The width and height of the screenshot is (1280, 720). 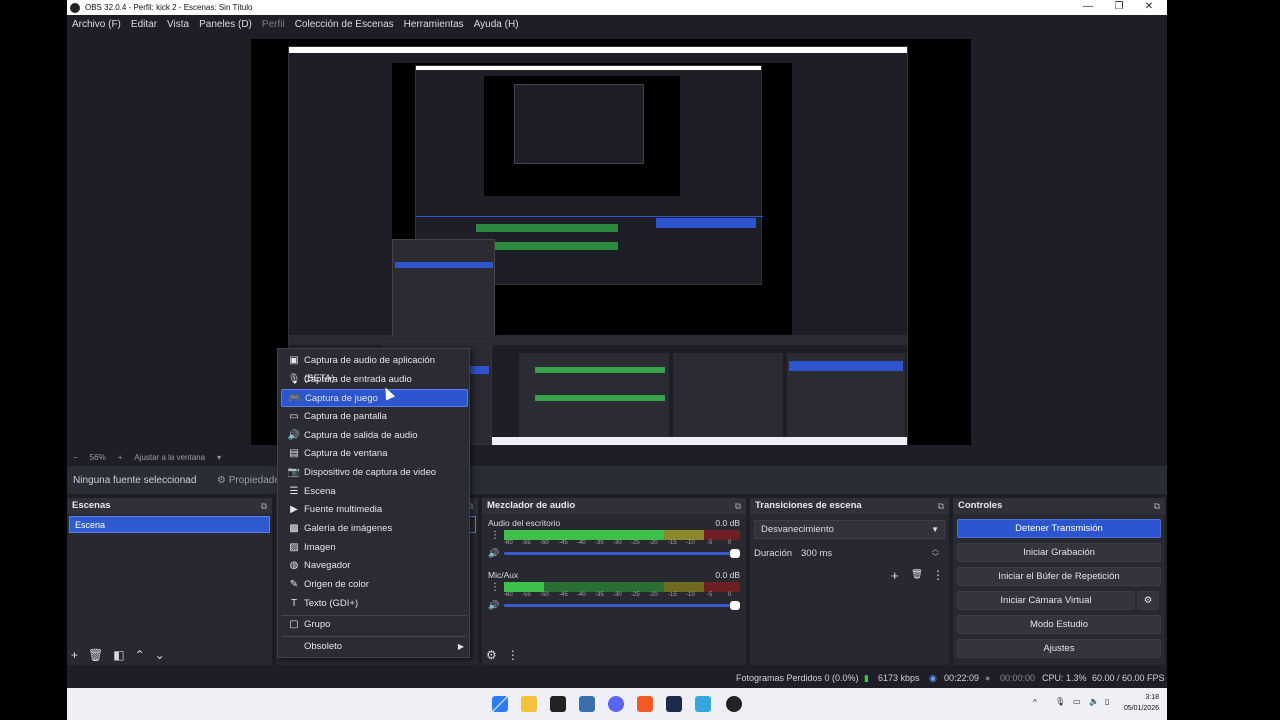 What do you see at coordinates (434, 24) in the screenshot?
I see `menu-tools: Herramientas` at bounding box center [434, 24].